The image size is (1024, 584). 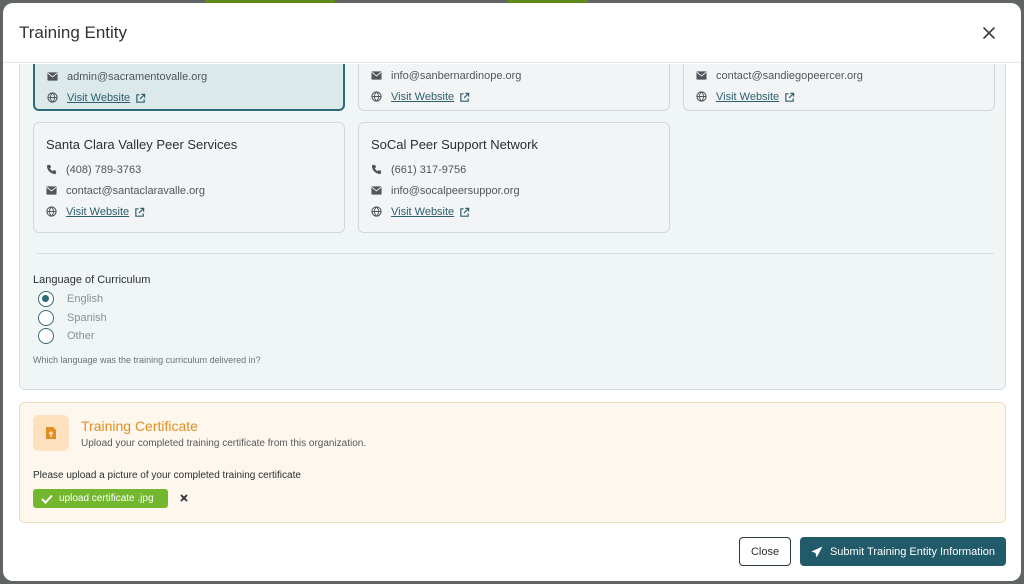 I want to click on radio-label: Other, so click(x=81, y=336).